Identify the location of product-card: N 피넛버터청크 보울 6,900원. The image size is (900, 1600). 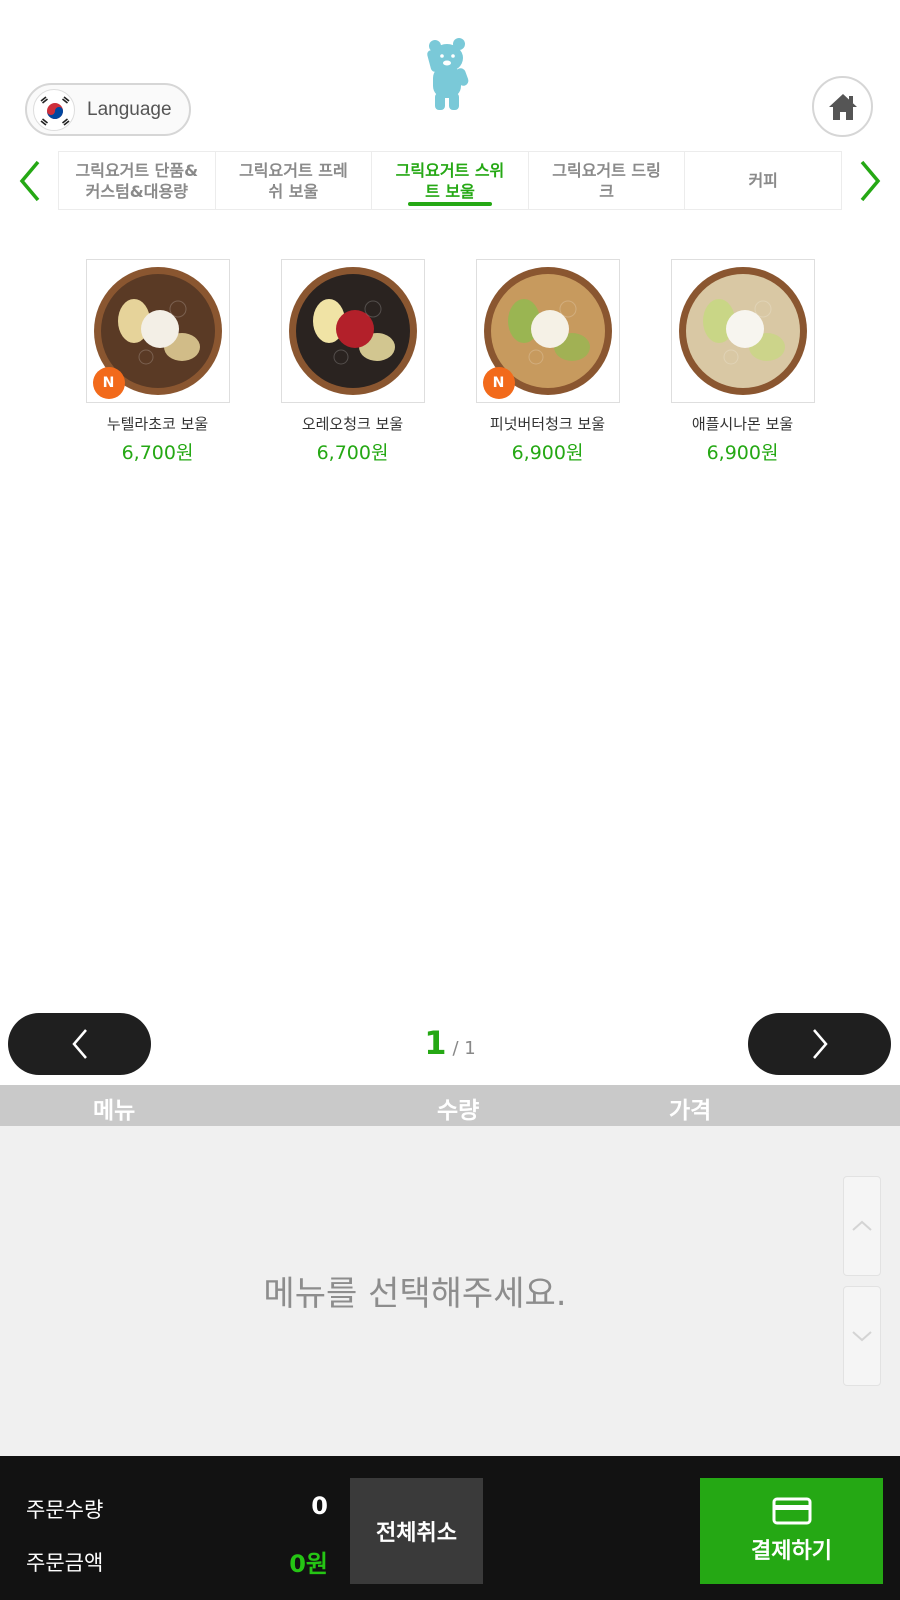
(547, 362).